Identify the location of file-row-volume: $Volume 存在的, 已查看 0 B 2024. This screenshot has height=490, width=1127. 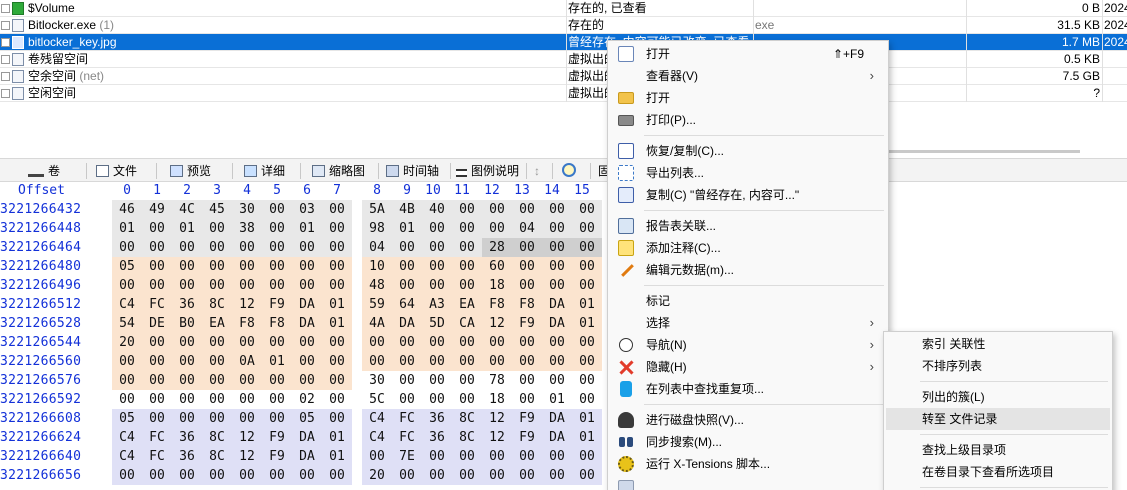
(563, 8).